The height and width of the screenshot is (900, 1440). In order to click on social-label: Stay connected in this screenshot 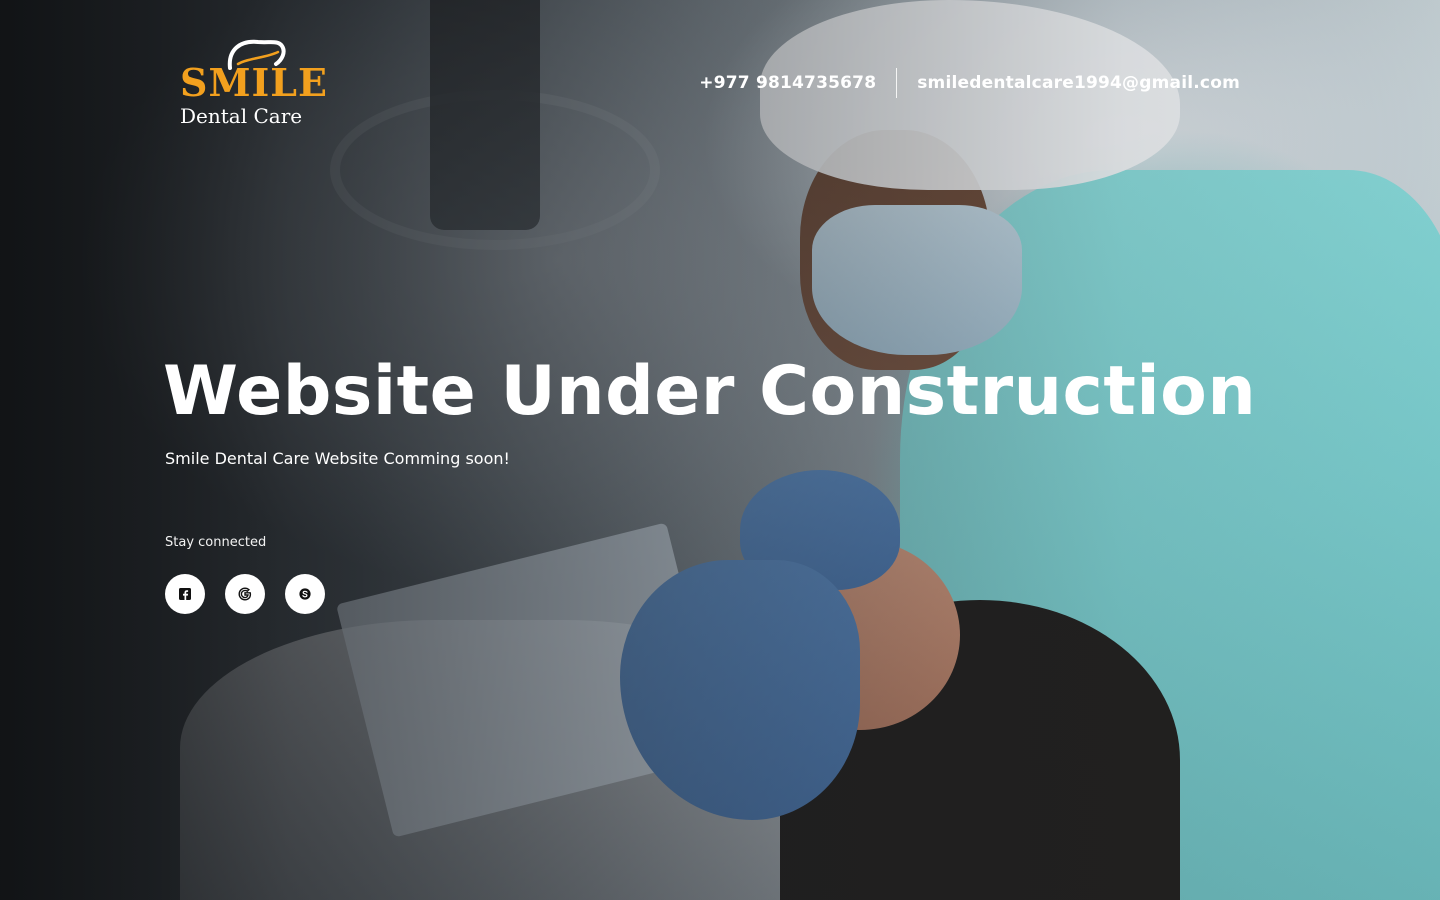, I will do `click(216, 542)`.